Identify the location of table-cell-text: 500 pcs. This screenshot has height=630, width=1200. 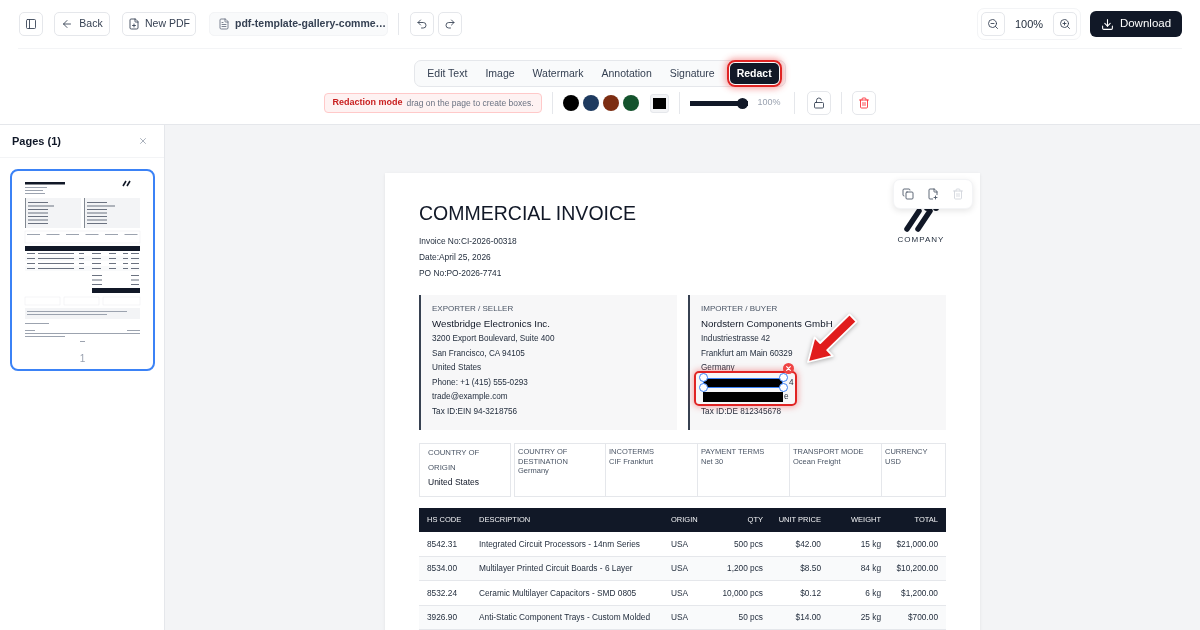
(748, 543).